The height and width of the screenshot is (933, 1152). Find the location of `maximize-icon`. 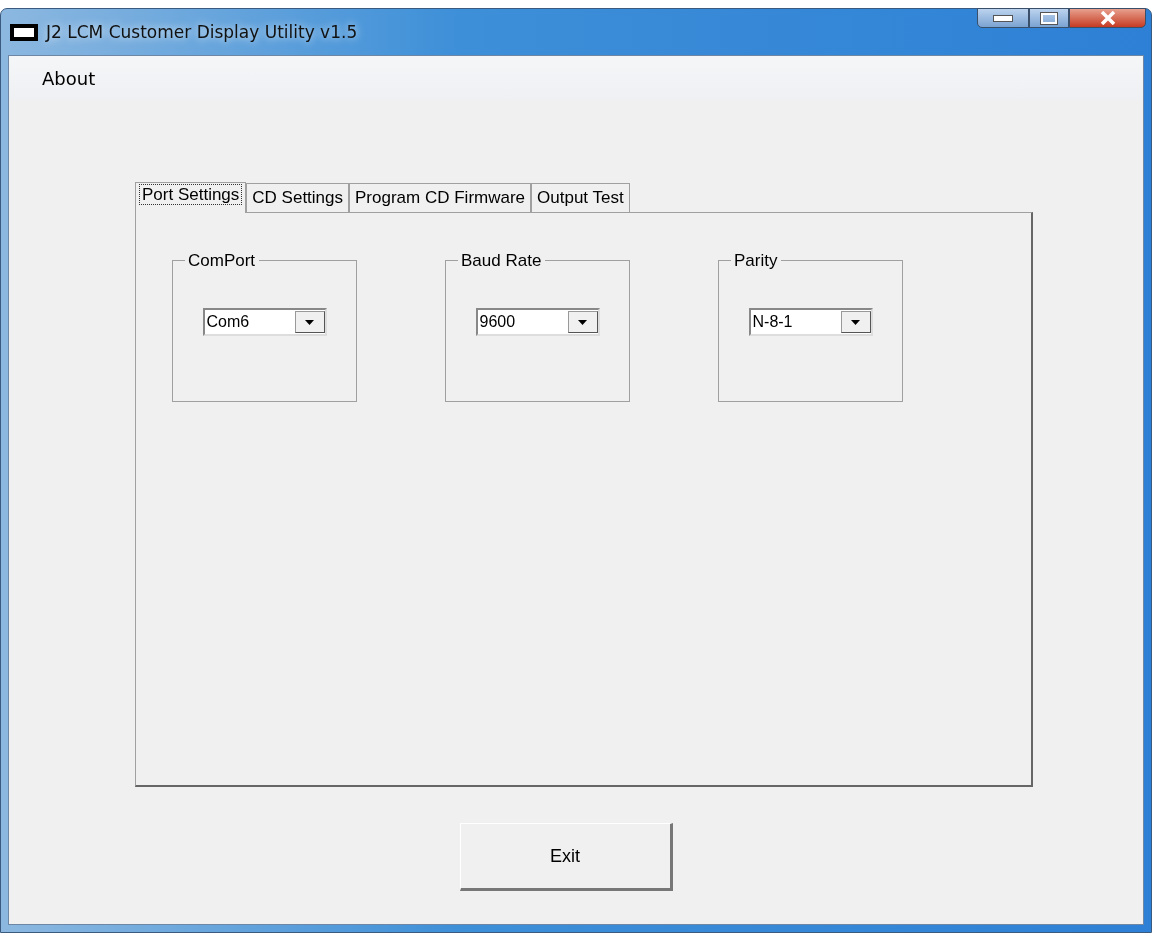

maximize-icon is located at coordinates (1049, 18).